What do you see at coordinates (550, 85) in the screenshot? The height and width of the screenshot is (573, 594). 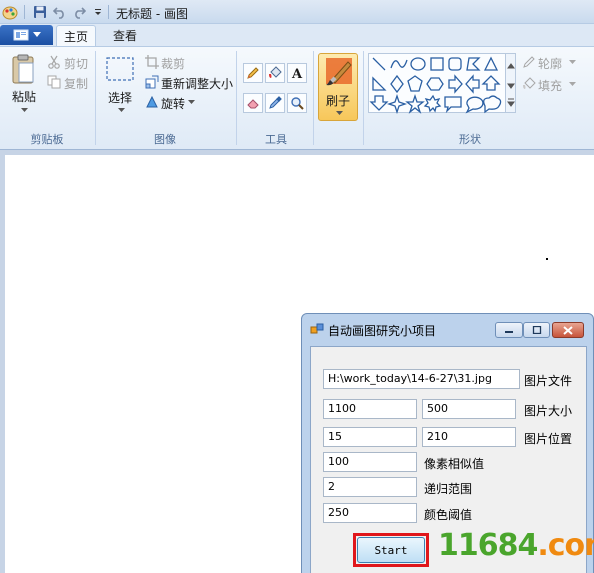 I see `fill-button: 填充` at bounding box center [550, 85].